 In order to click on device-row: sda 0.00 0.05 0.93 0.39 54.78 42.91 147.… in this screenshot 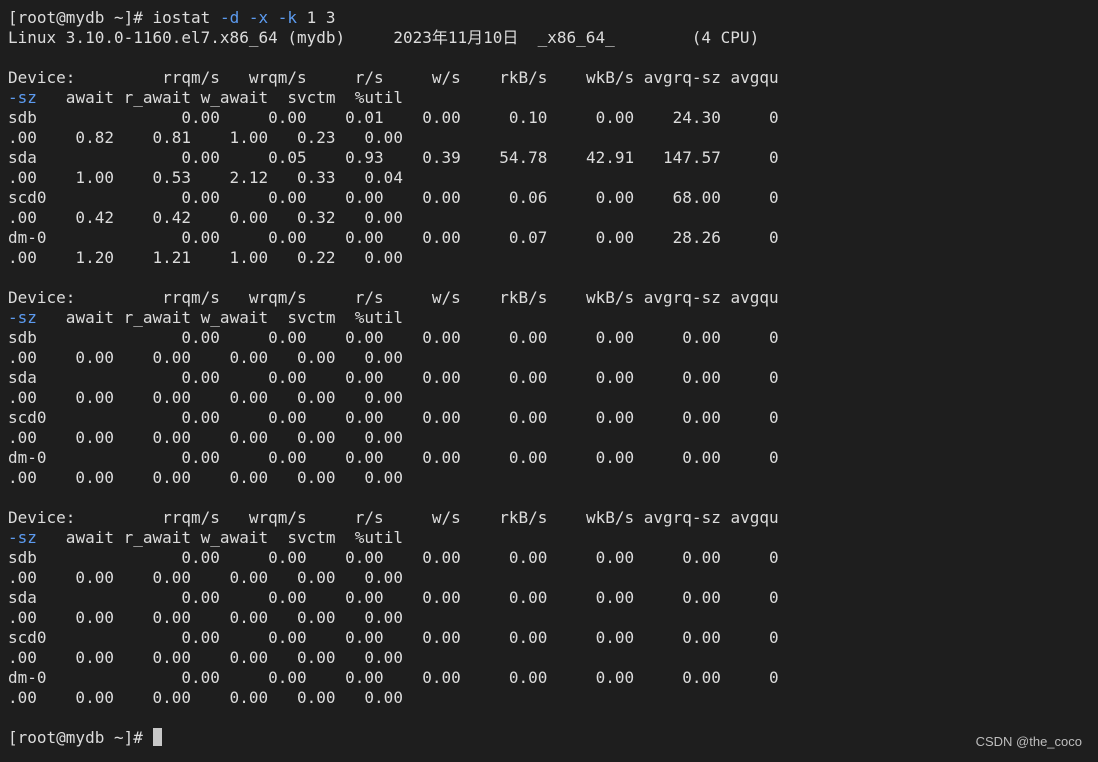, I will do `click(393, 157)`.